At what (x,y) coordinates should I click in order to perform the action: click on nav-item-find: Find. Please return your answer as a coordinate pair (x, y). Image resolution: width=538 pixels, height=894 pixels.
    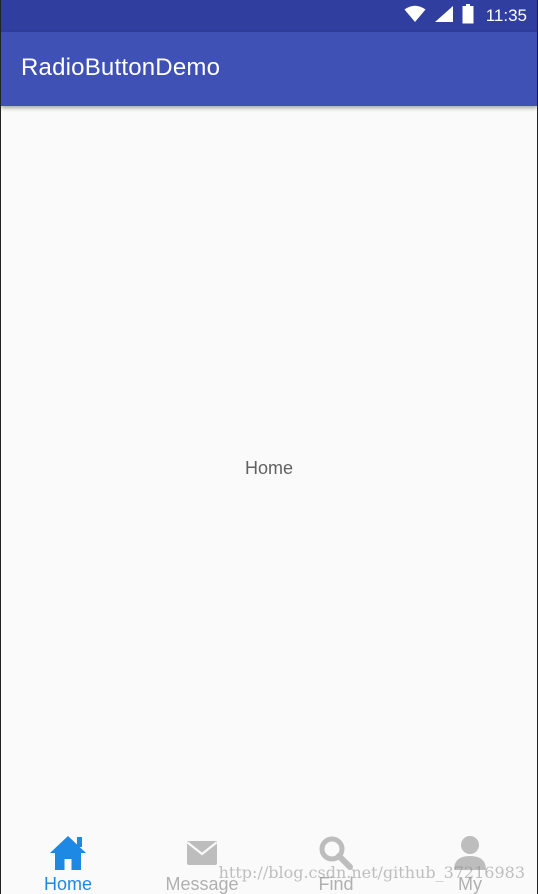
    Looking at the image, I should click on (336, 859).